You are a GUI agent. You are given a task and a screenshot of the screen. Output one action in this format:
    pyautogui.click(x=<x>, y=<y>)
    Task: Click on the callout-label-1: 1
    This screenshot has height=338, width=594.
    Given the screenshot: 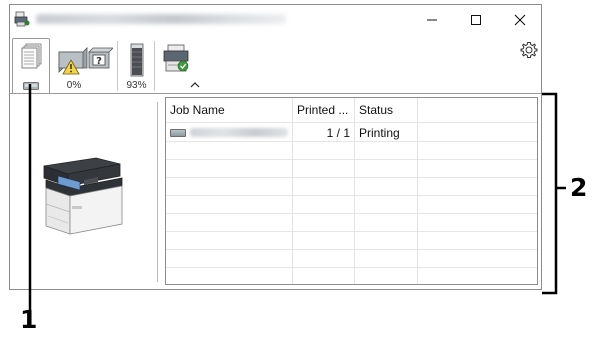 What is the action you would take?
    pyautogui.click(x=29, y=319)
    